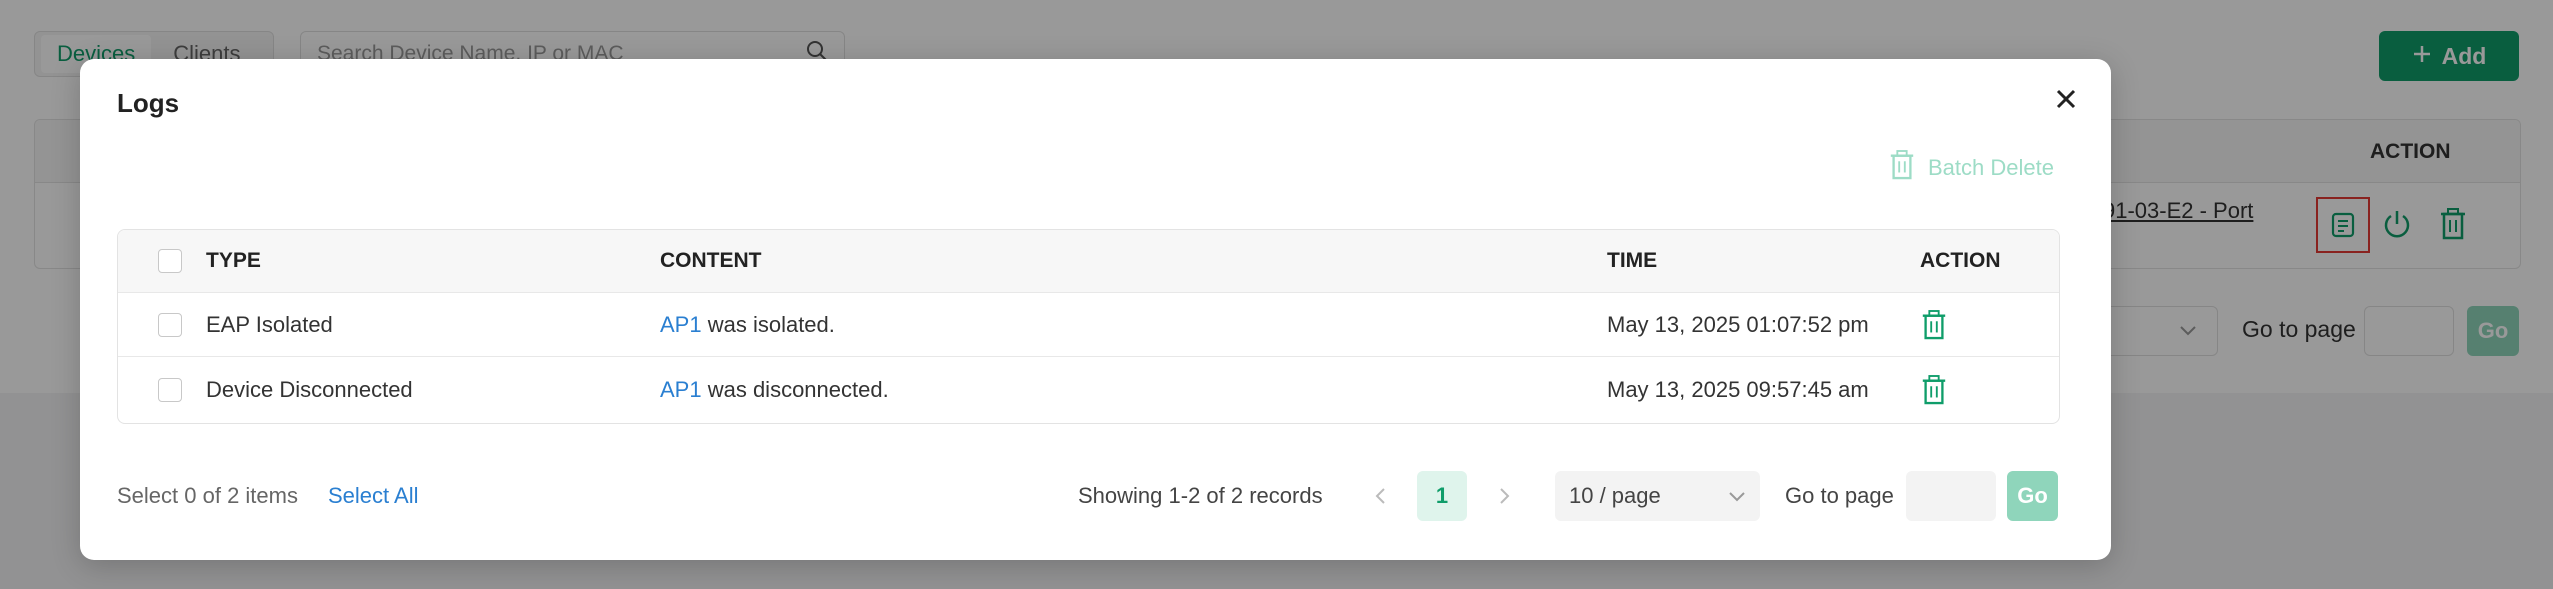  I want to click on table-header: TYPE CONTENT TIME ACTION, so click(1088, 261).